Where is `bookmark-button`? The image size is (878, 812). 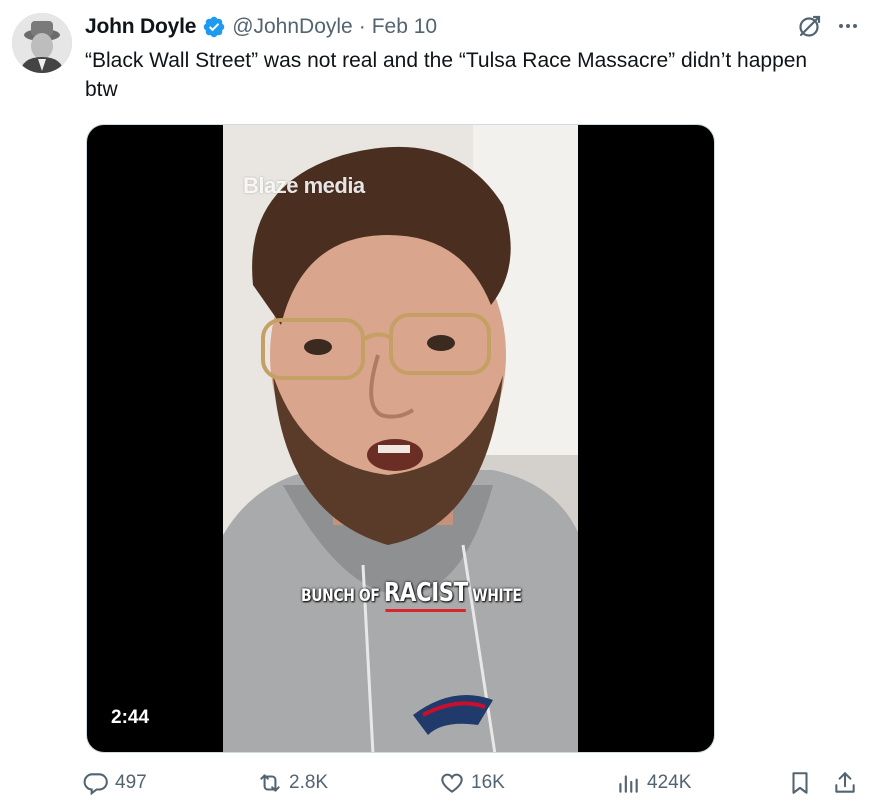
bookmark-button is located at coordinates (800, 783).